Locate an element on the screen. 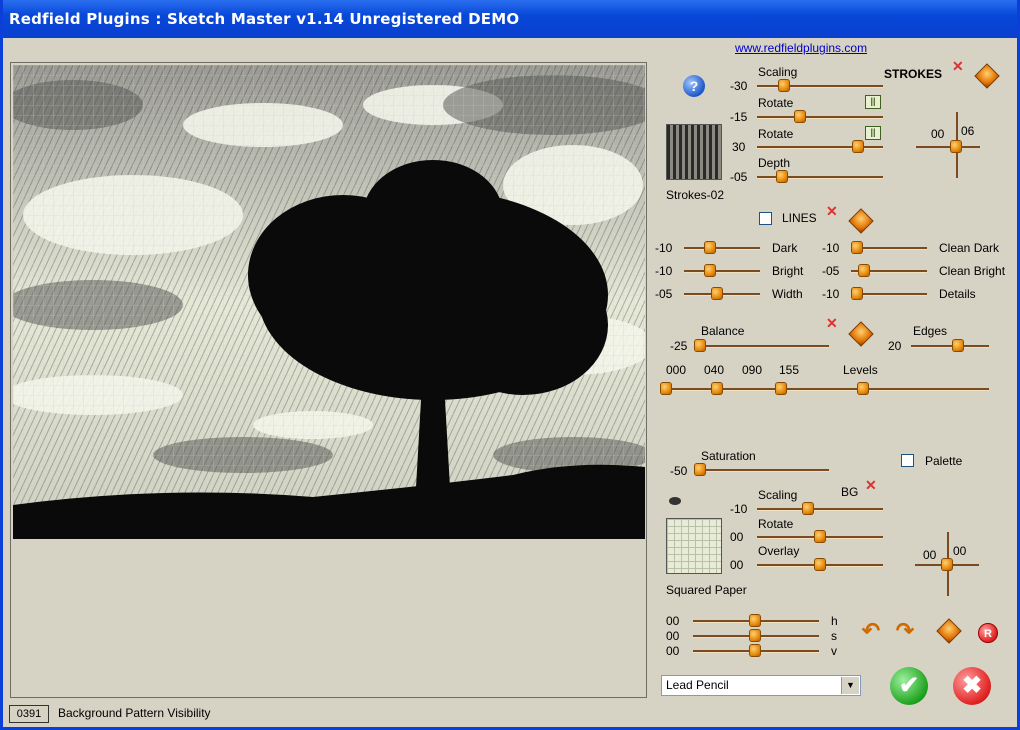  cancel-button: ✖ is located at coordinates (972, 686).